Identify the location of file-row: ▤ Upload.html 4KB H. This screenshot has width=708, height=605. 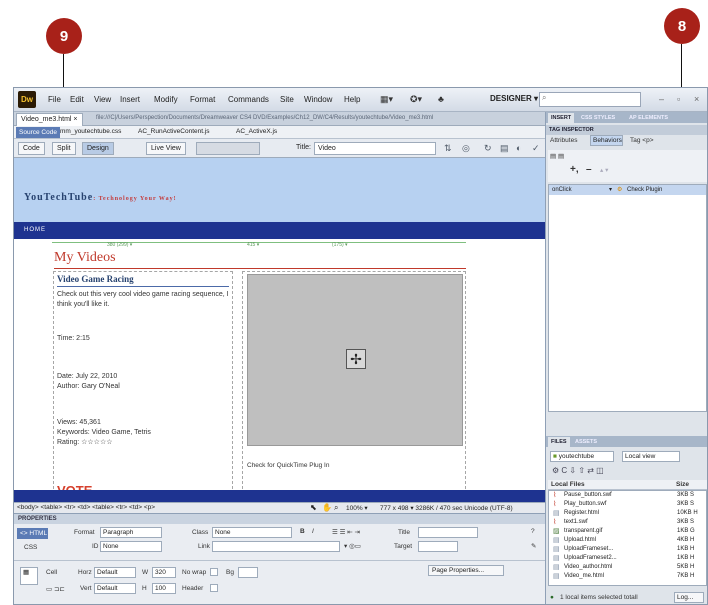
(627, 540).